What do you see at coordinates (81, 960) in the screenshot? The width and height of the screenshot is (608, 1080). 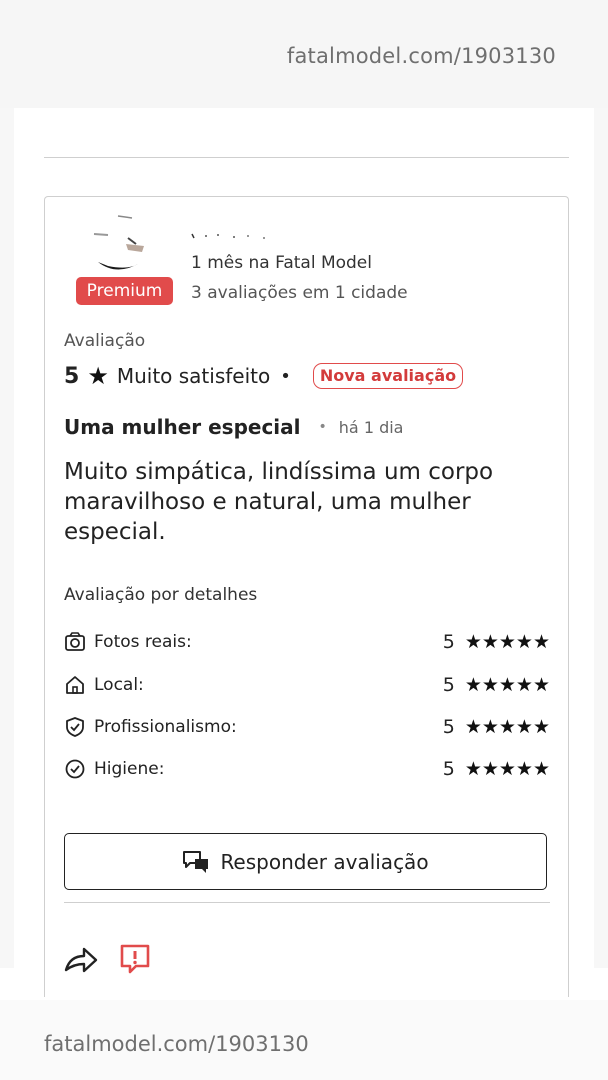 I see `share-icon` at bounding box center [81, 960].